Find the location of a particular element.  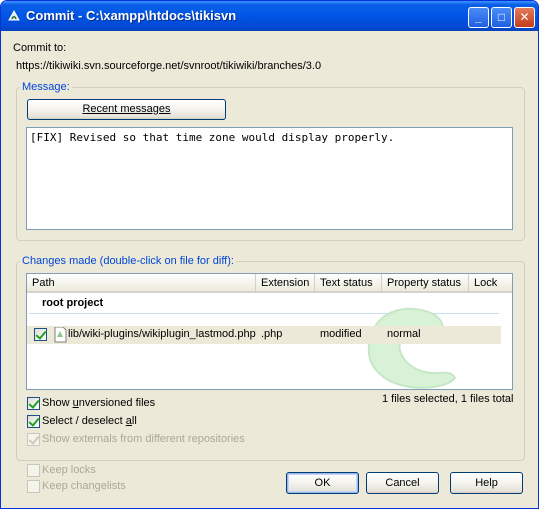

maximize-button: □ is located at coordinates (501, 17).